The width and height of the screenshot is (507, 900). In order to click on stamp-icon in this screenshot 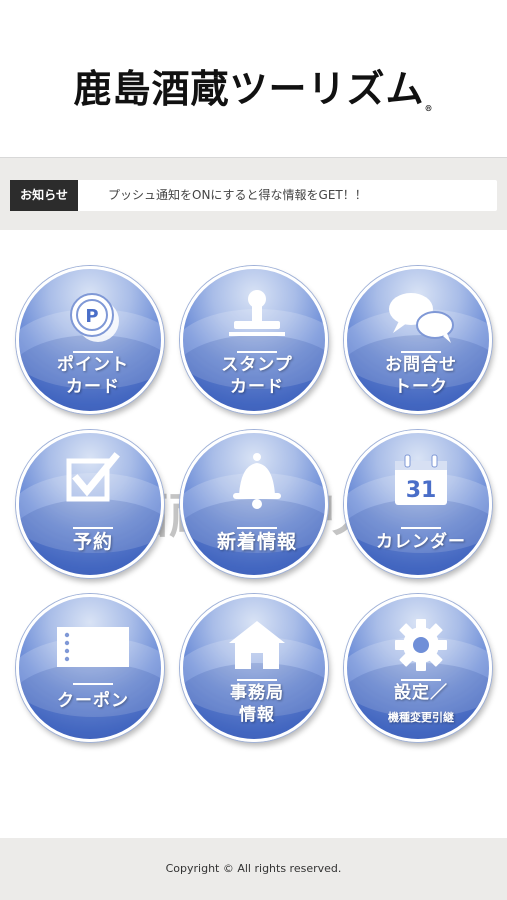, I will do `click(254, 317)`.